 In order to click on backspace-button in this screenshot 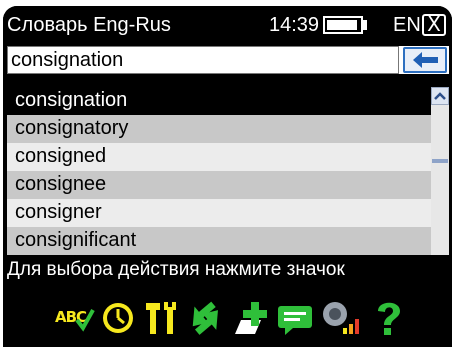, I will do `click(425, 60)`.